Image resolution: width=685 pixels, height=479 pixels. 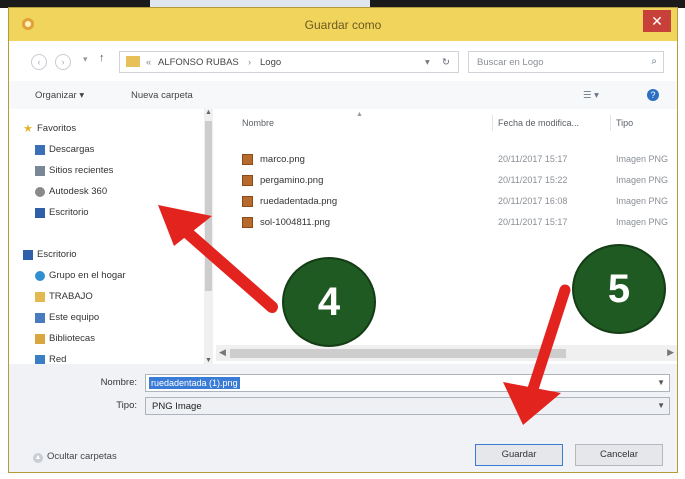 What do you see at coordinates (329, 302) in the screenshot?
I see `step-4-badge: 4` at bounding box center [329, 302].